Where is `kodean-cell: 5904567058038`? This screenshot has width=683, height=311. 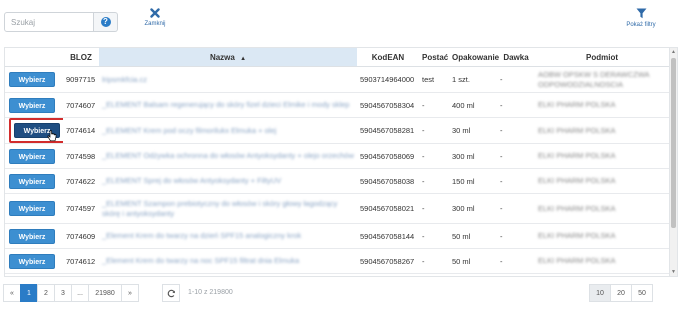 kodean-cell: 5904567058038 is located at coordinates (388, 181).